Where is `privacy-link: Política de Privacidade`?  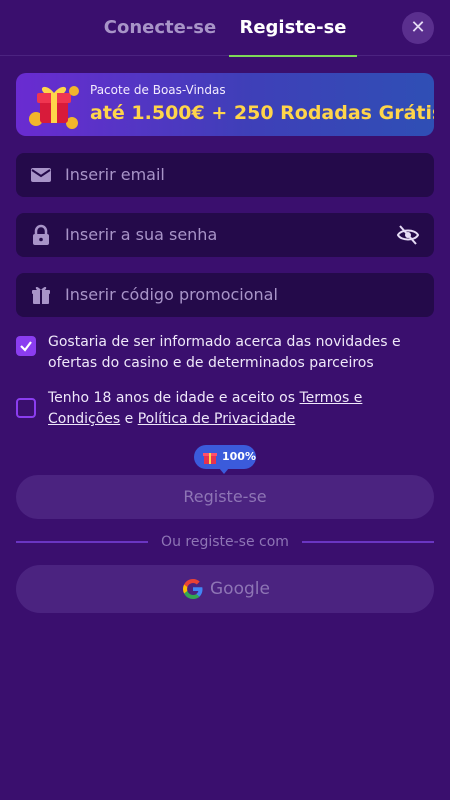
privacy-link: Política de Privacidade is located at coordinates (217, 419).